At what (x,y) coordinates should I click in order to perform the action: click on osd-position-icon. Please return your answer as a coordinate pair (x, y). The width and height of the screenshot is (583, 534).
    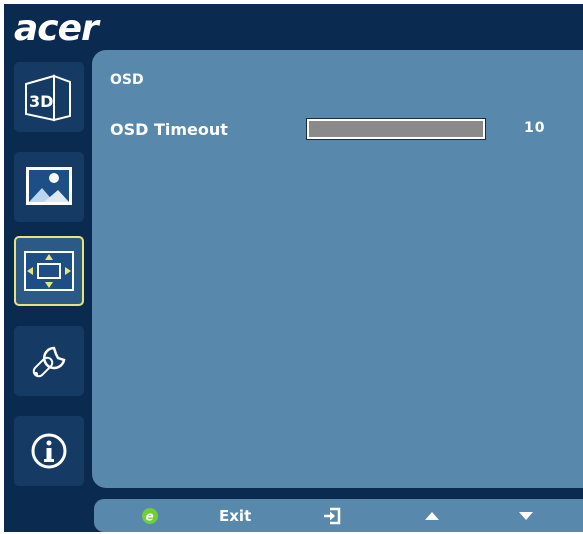
    Looking at the image, I should click on (49, 271).